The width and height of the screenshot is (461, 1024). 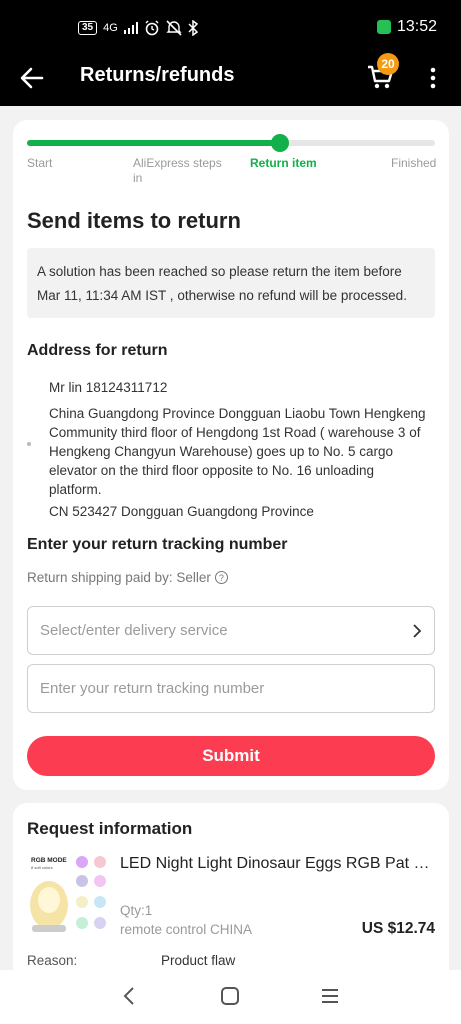 I want to click on section-heading-send: Send items to return, so click(x=134, y=220).